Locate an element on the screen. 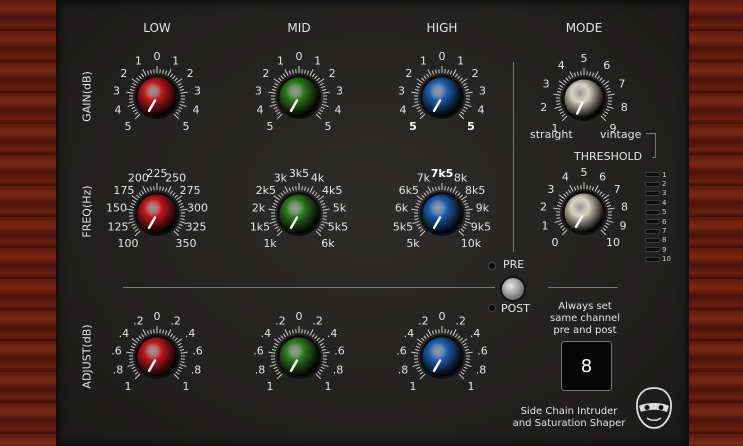  scale-label: 10 is located at coordinates (613, 242).